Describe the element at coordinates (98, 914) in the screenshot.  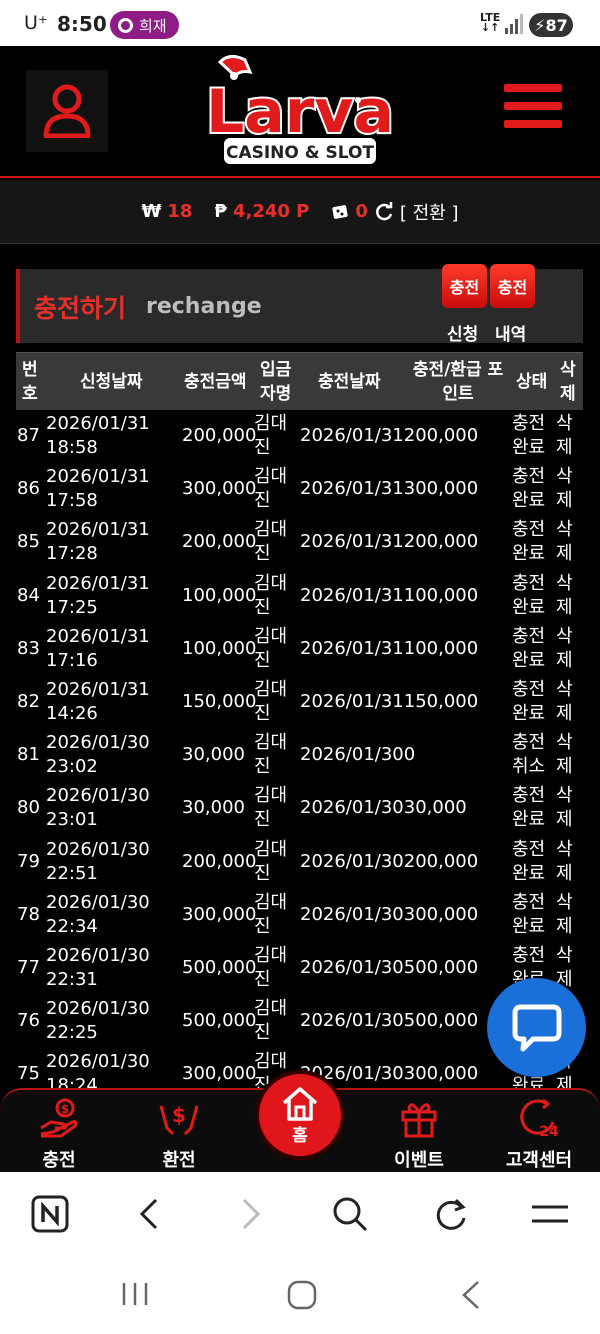
I see `row-request-datetime: 2026/01/30 22:34` at that location.